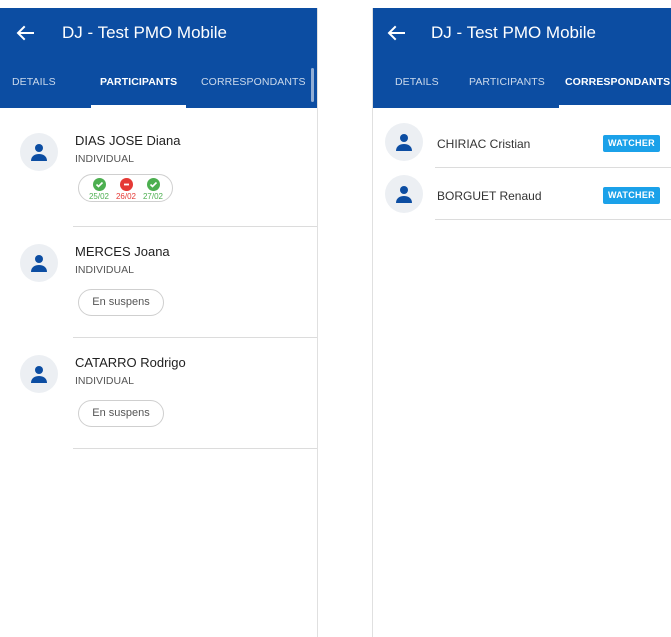 This screenshot has height=637, width=671. What do you see at coordinates (484, 144) in the screenshot?
I see `correspondent-name: CHIRIAC Cristian` at bounding box center [484, 144].